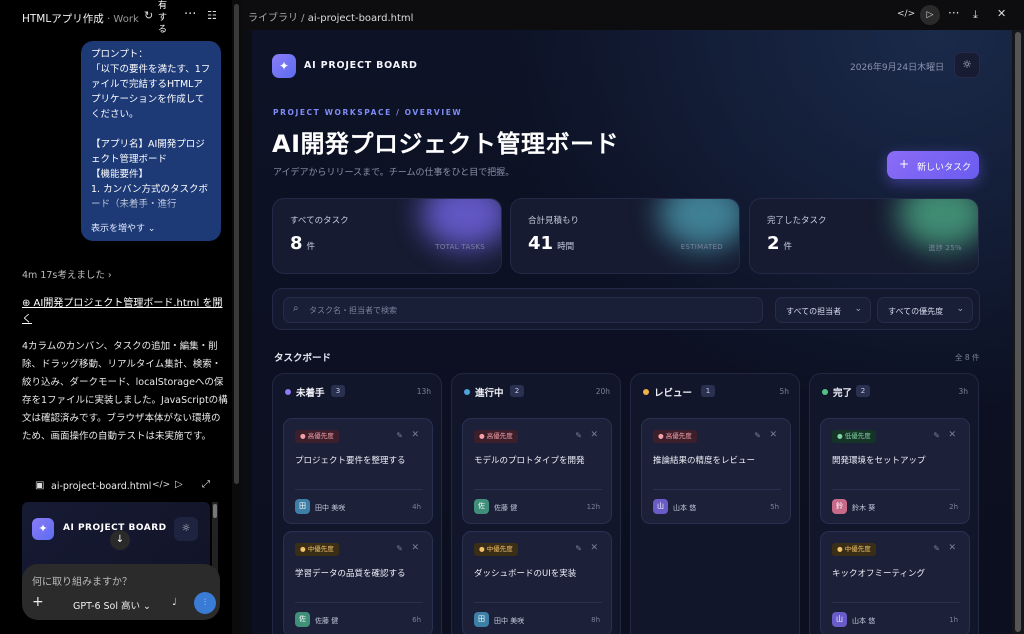  What do you see at coordinates (863, 391) in the screenshot?
I see `column-count-badge: 2` at bounding box center [863, 391].